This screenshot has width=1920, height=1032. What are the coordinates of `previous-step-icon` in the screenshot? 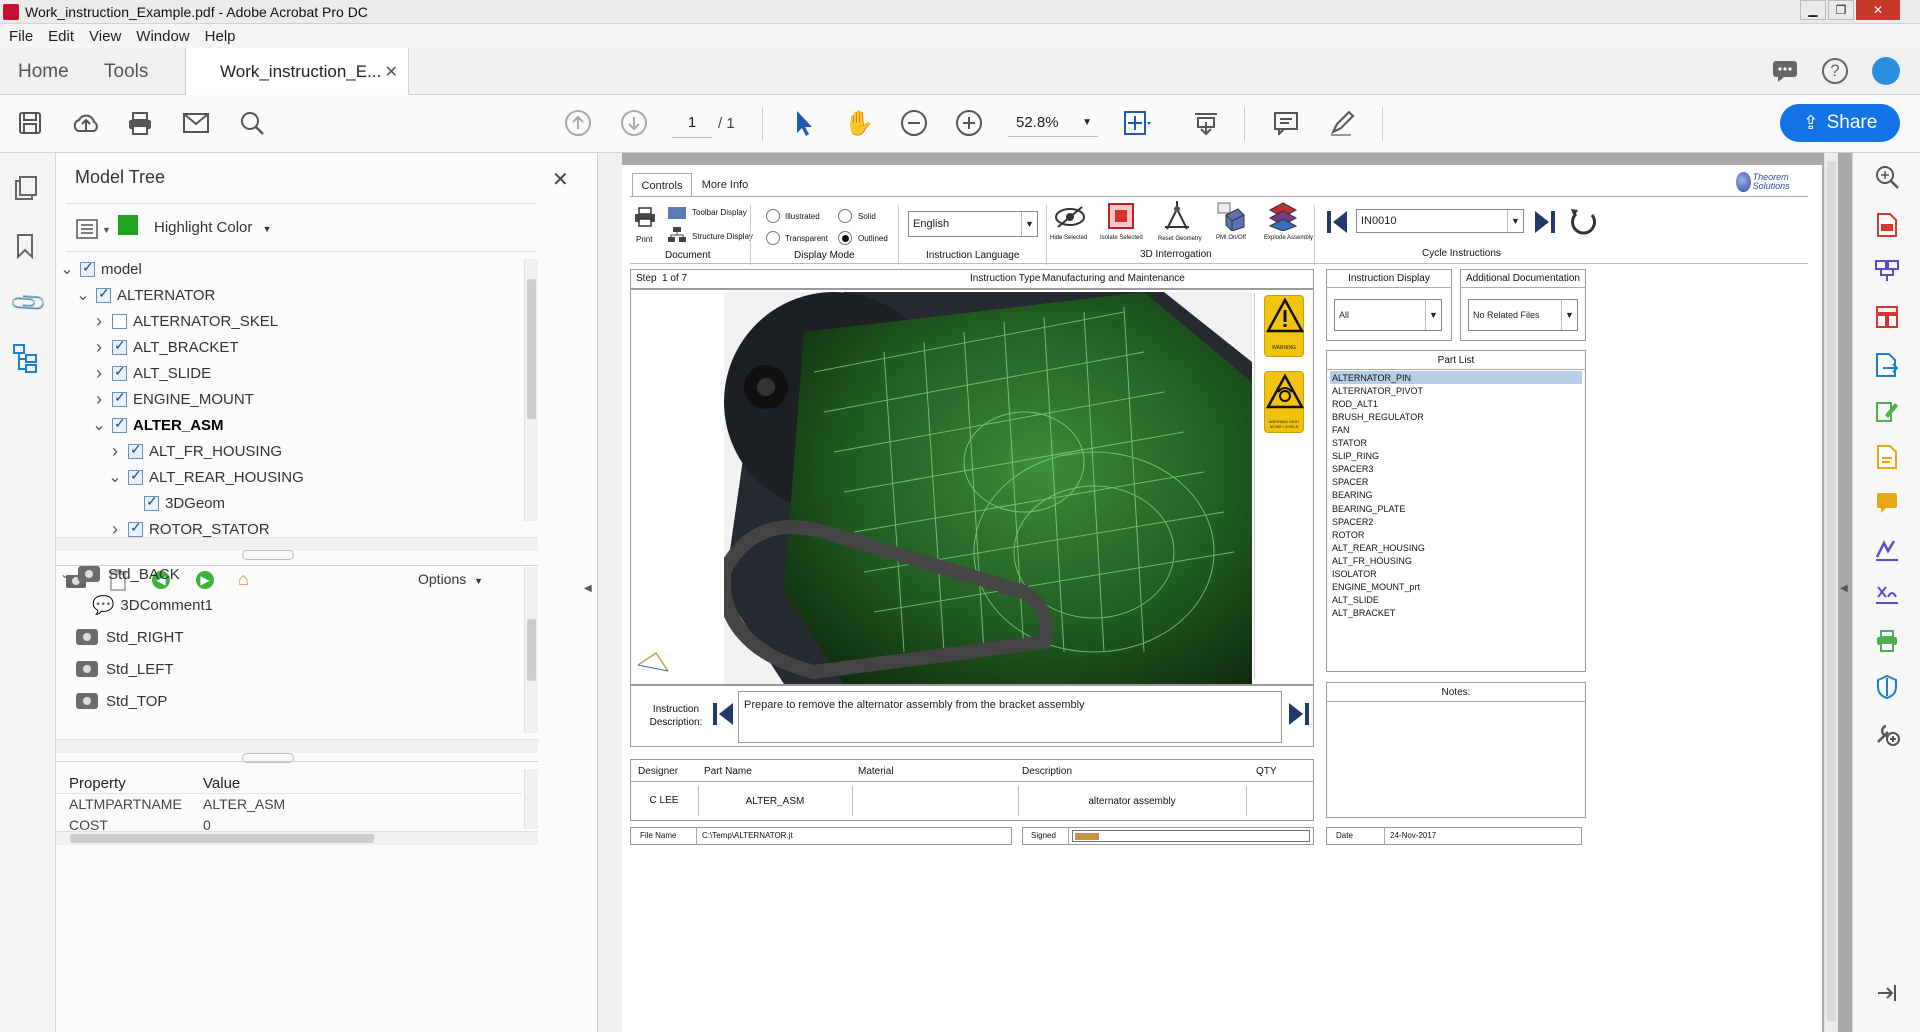 It's located at (723, 716).